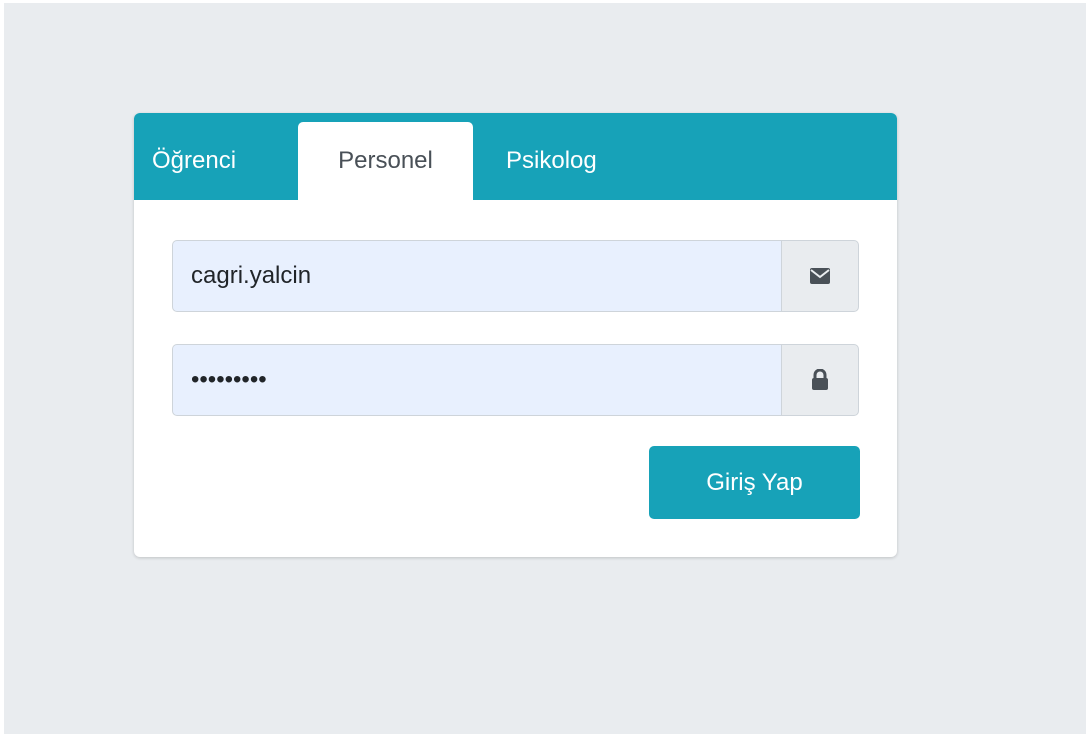 The image size is (1086, 737). What do you see at coordinates (476, 380) in the screenshot?
I see `password-input` at bounding box center [476, 380].